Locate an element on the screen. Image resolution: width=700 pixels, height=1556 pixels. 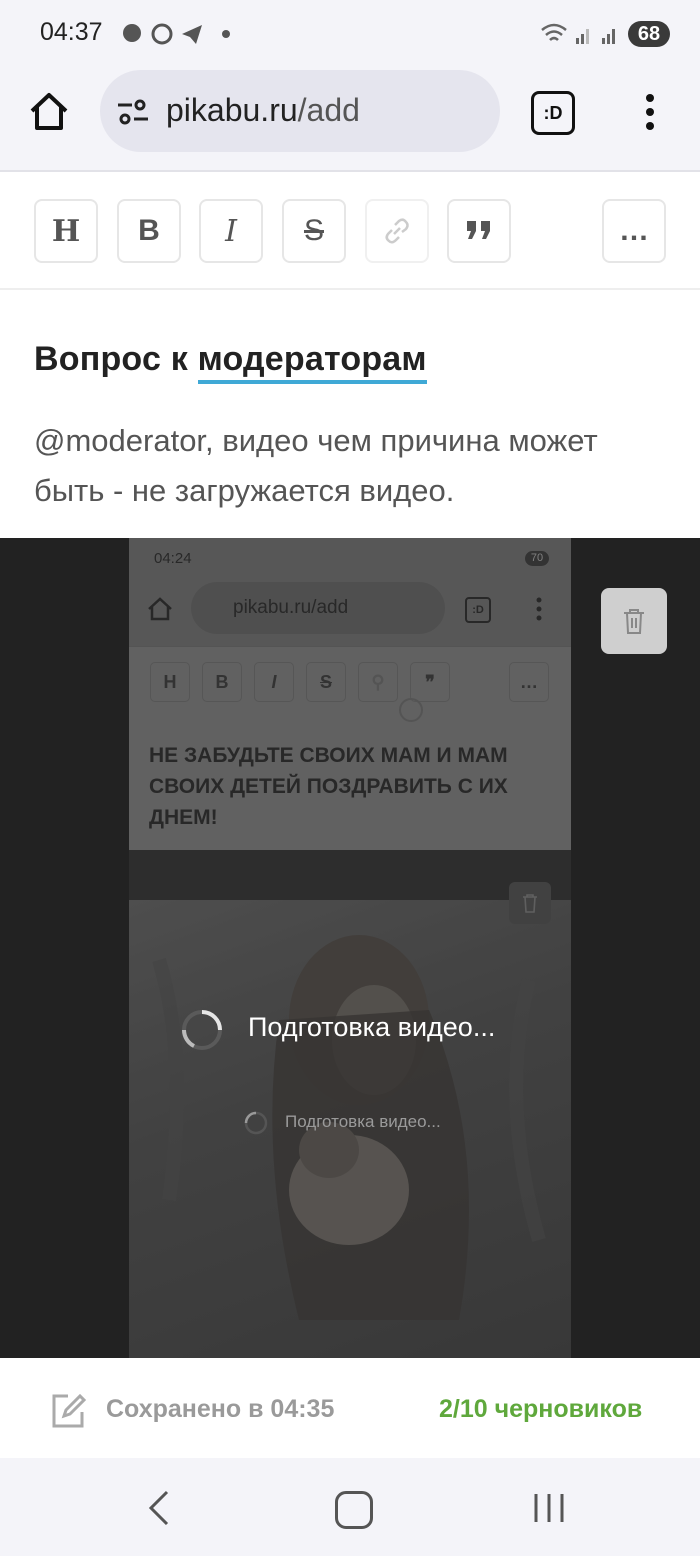
strikethrough-button: S is located at coordinates (314, 231).